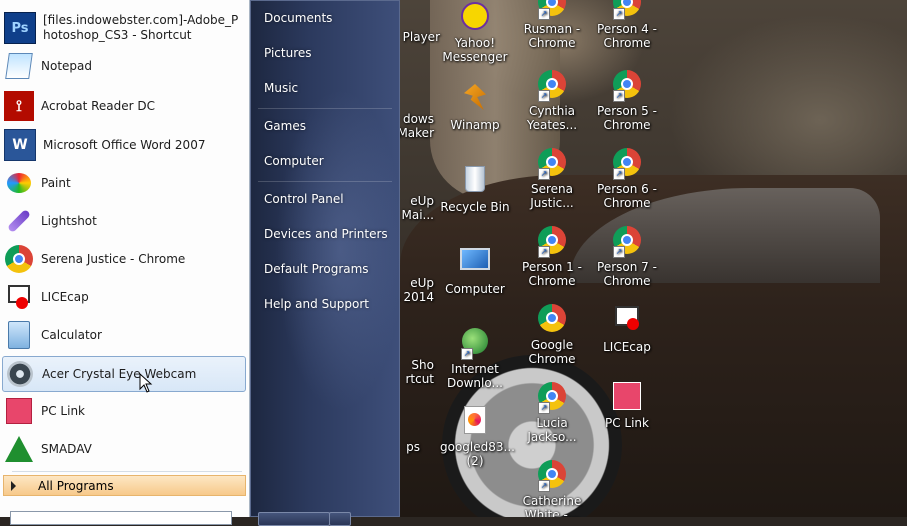  Describe the element at coordinates (288, 53) in the screenshot. I see `start-link-pictures: Pictures` at that location.